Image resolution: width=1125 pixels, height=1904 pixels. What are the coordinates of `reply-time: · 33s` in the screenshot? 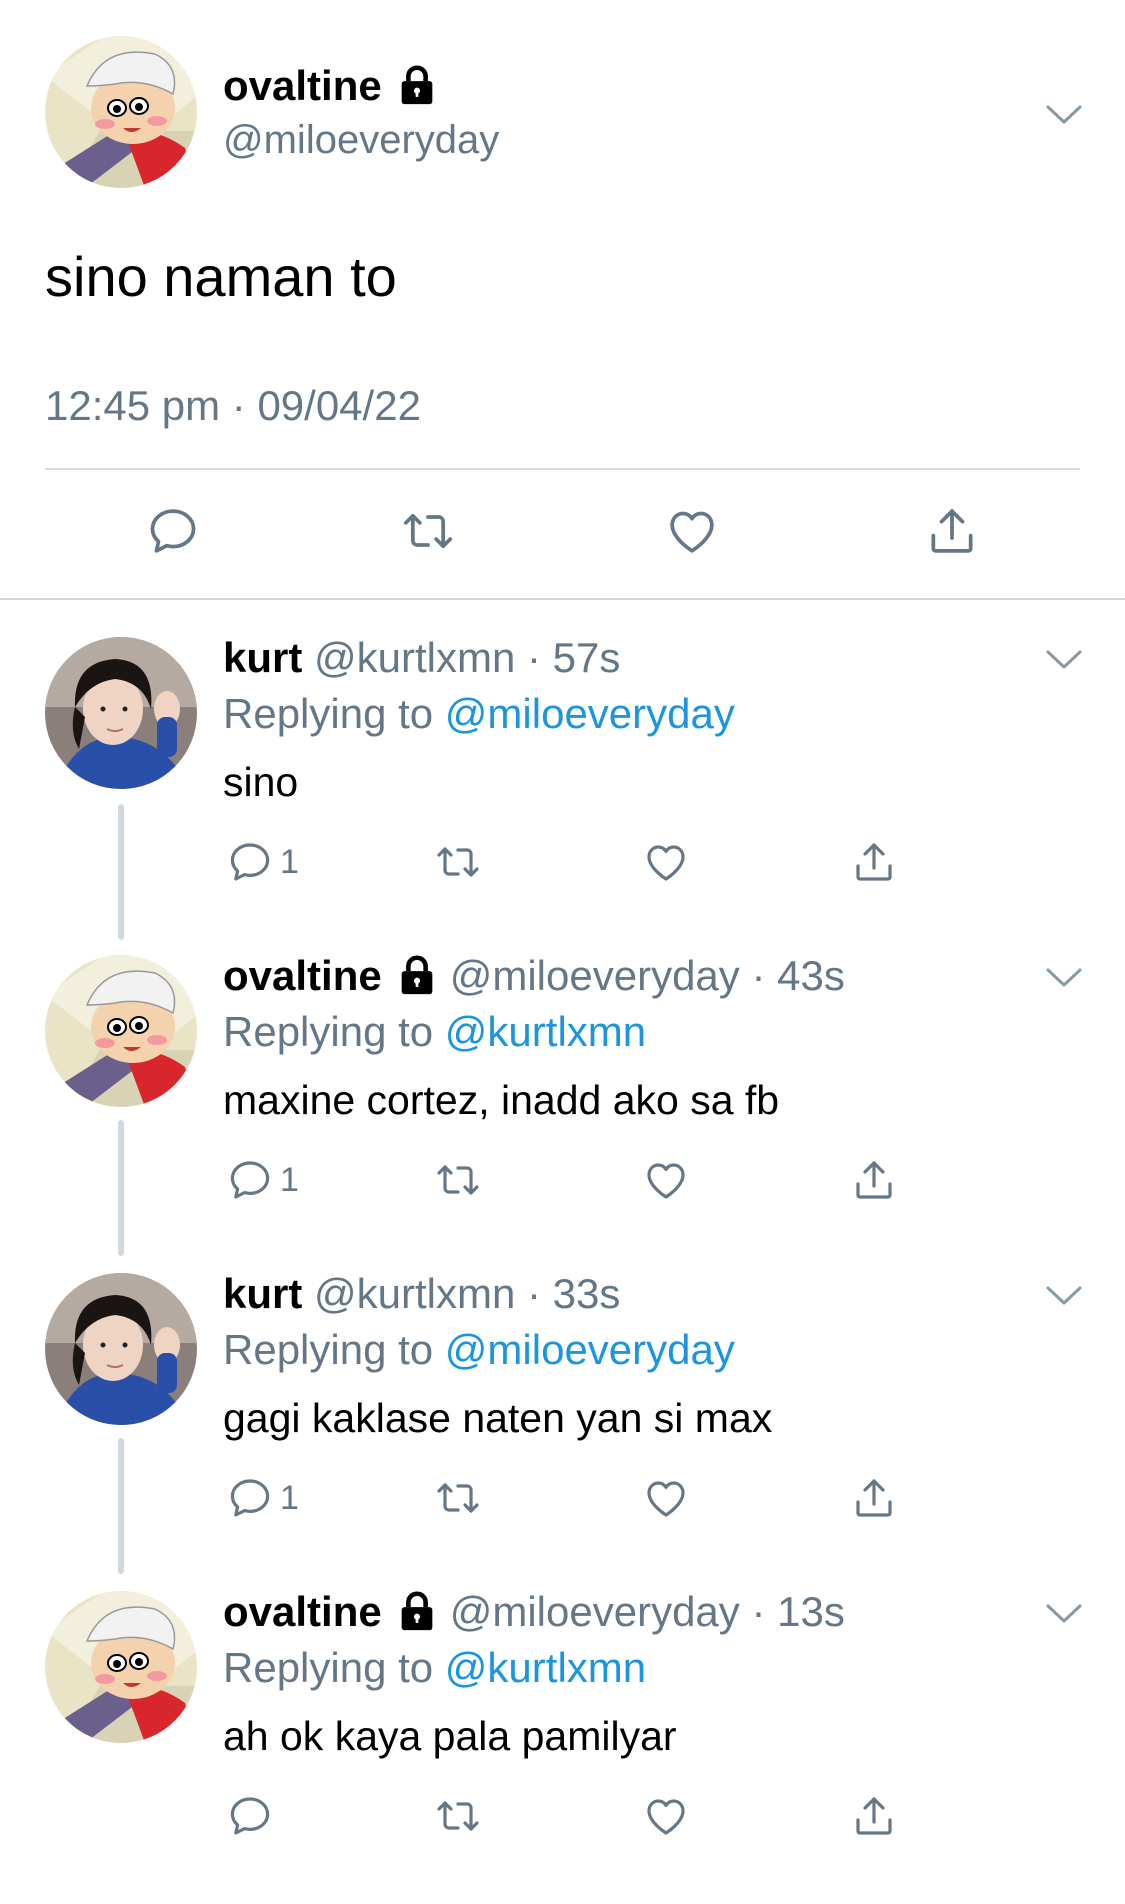 It's located at (574, 1293).